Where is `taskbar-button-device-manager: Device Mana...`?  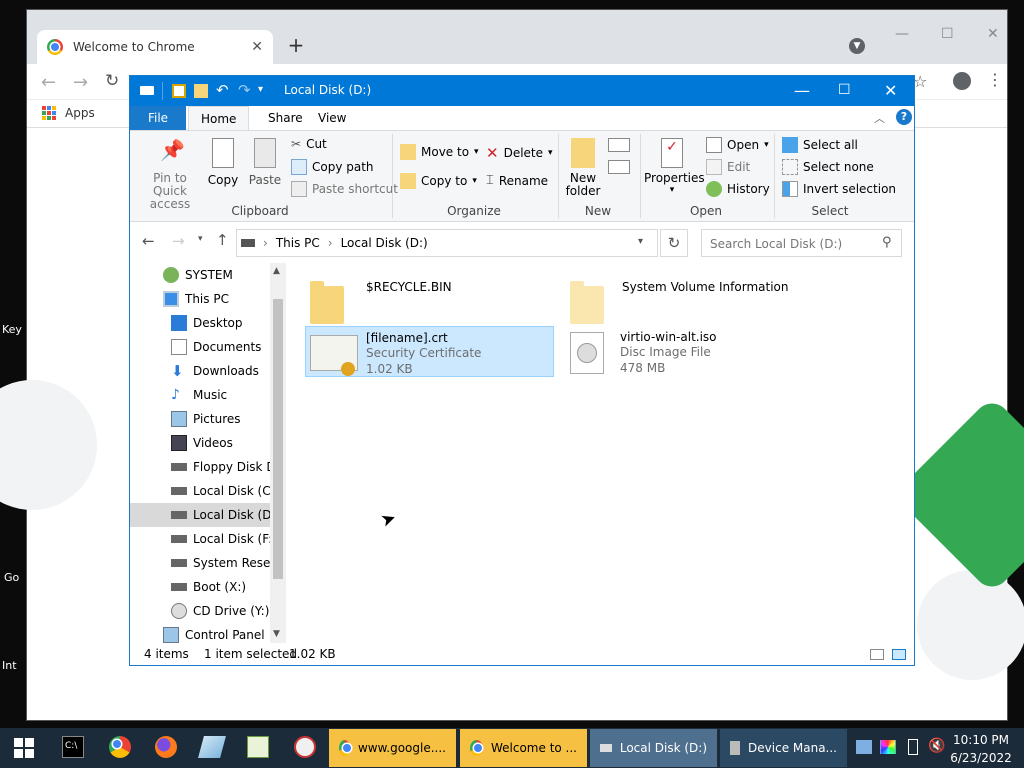 taskbar-button-device-manager: Device Mana... is located at coordinates (783, 748).